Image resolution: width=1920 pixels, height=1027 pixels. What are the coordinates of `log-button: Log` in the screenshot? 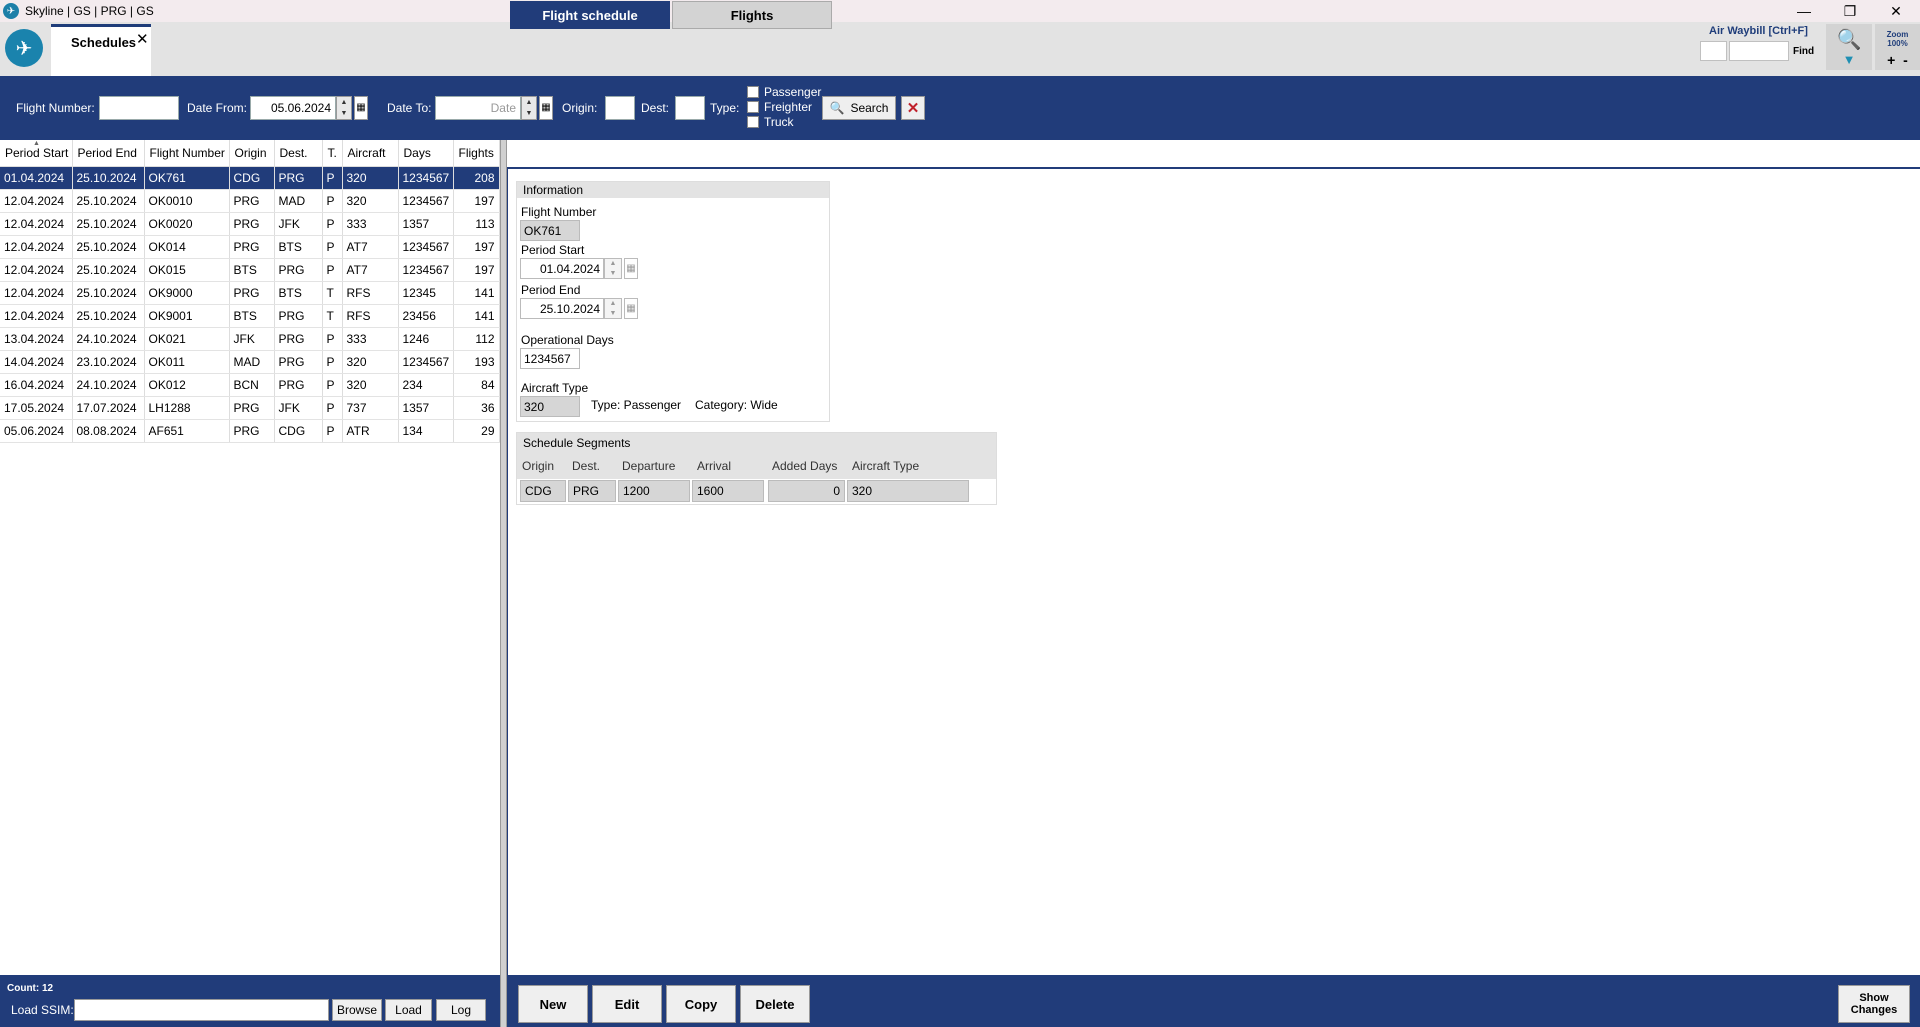 It's located at (461, 1010).